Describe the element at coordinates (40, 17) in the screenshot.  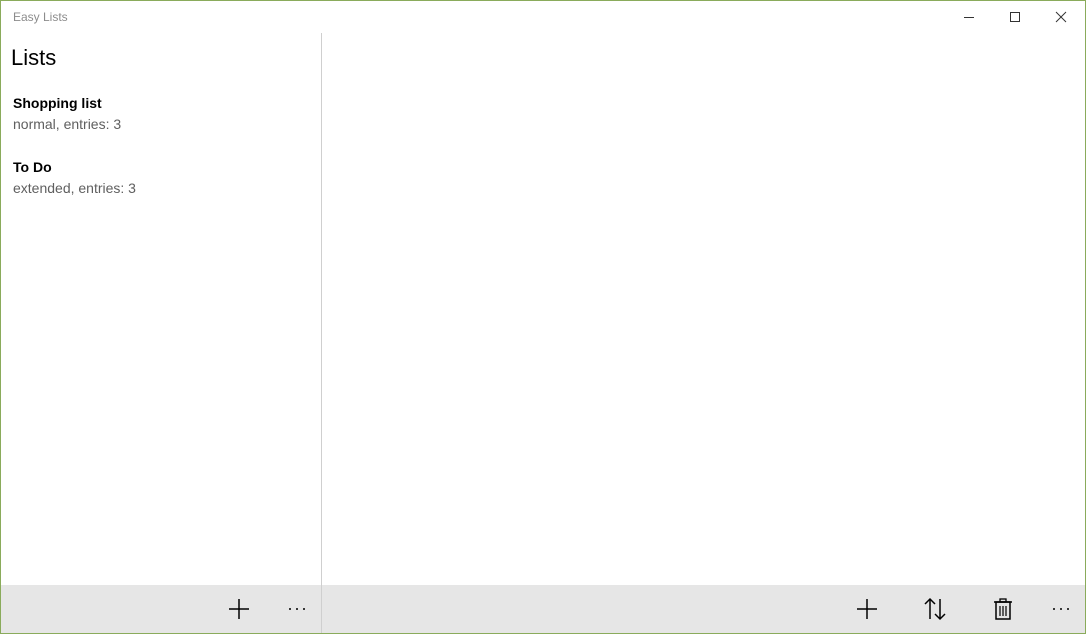
I see `window-title: Easy Lists` at that location.